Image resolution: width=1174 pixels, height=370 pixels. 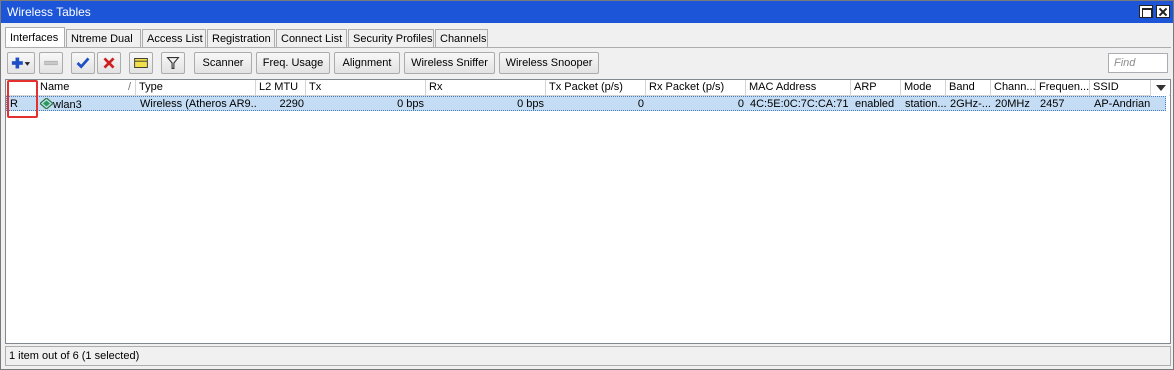 I want to click on window-title: Wireless Tables, so click(x=49, y=12).